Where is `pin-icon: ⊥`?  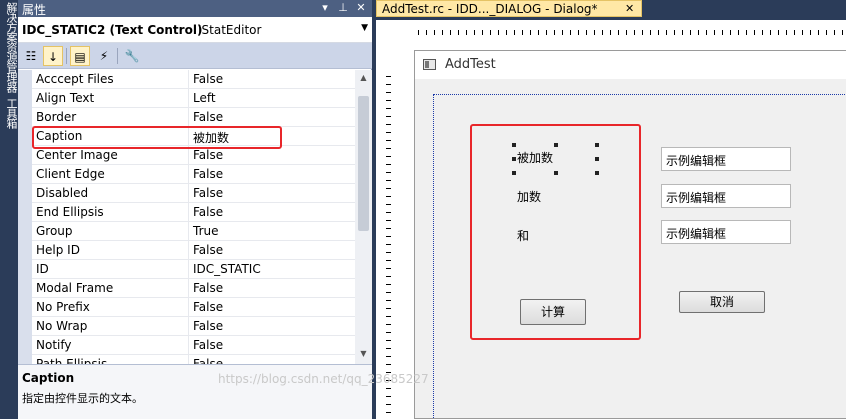 pin-icon: ⊥ is located at coordinates (343, 7).